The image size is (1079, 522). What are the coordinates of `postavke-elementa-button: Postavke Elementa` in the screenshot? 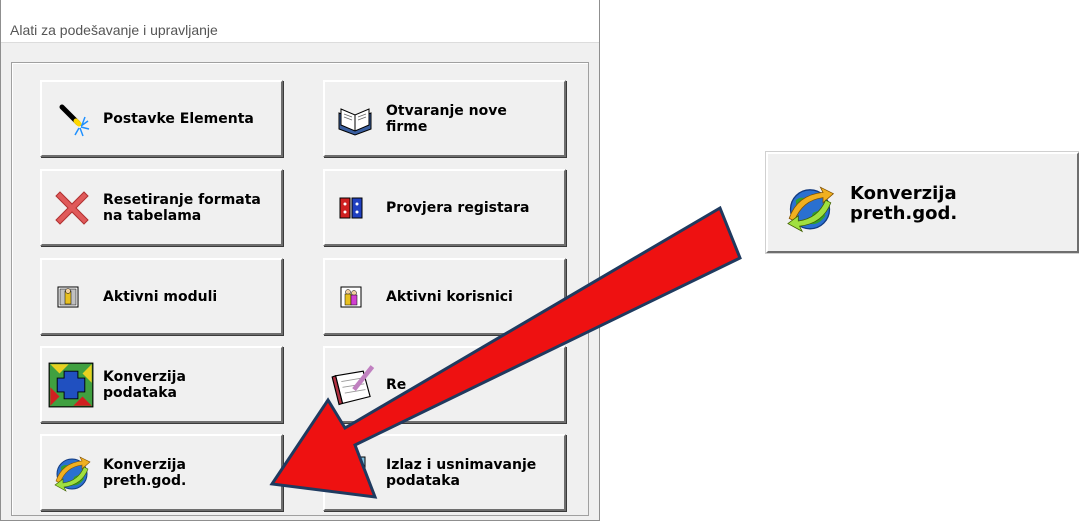 It's located at (161, 118).